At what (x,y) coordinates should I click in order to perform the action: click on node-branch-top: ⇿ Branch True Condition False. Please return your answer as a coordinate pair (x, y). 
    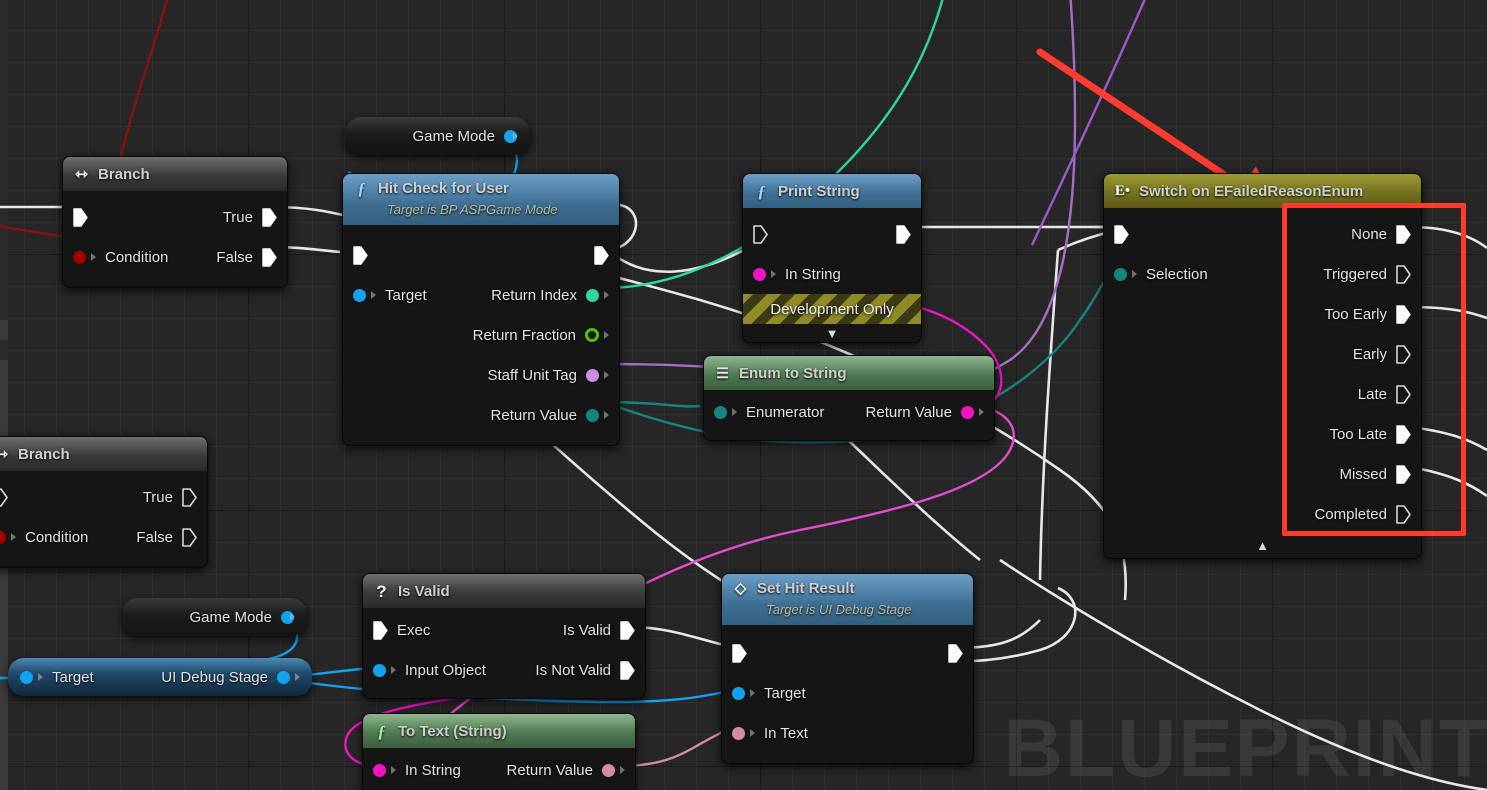
    Looking at the image, I should click on (175, 222).